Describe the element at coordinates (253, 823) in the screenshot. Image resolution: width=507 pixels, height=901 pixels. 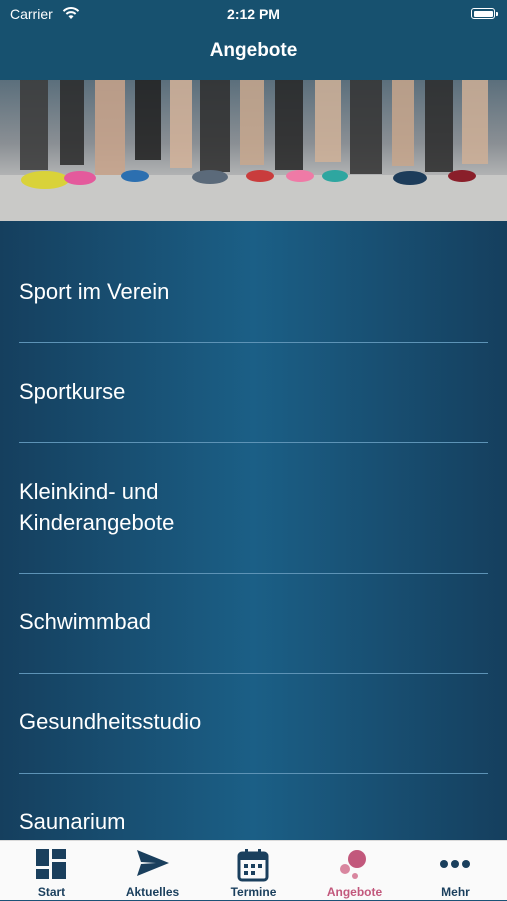
I see `menu-item-saunarium: Saunarium` at that location.